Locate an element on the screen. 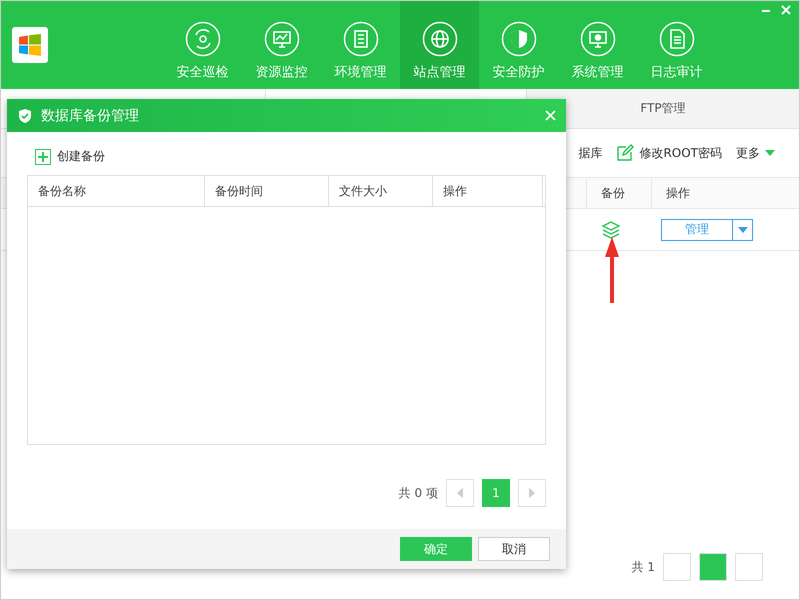 The image size is (800, 600). nav-tab: 日志审计 is located at coordinates (676, 45).